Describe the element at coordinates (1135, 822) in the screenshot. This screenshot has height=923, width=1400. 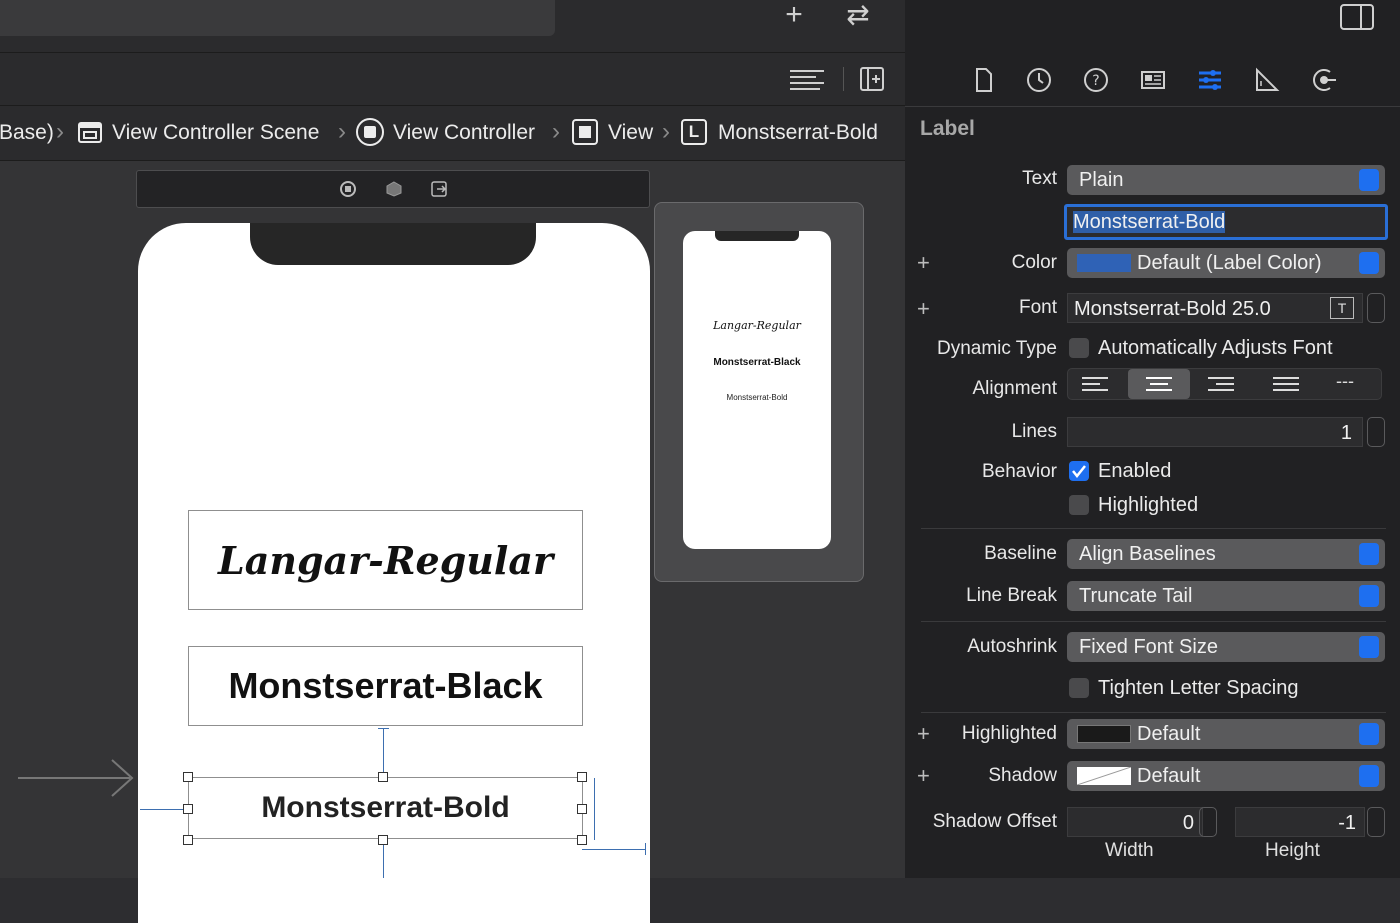
I see `shadow-width-field: 0` at that location.